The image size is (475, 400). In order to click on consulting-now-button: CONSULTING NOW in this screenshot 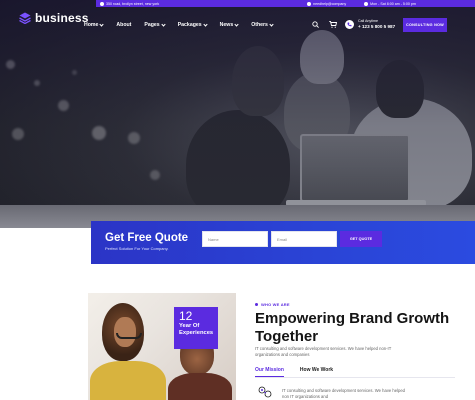, I will do `click(425, 25)`.